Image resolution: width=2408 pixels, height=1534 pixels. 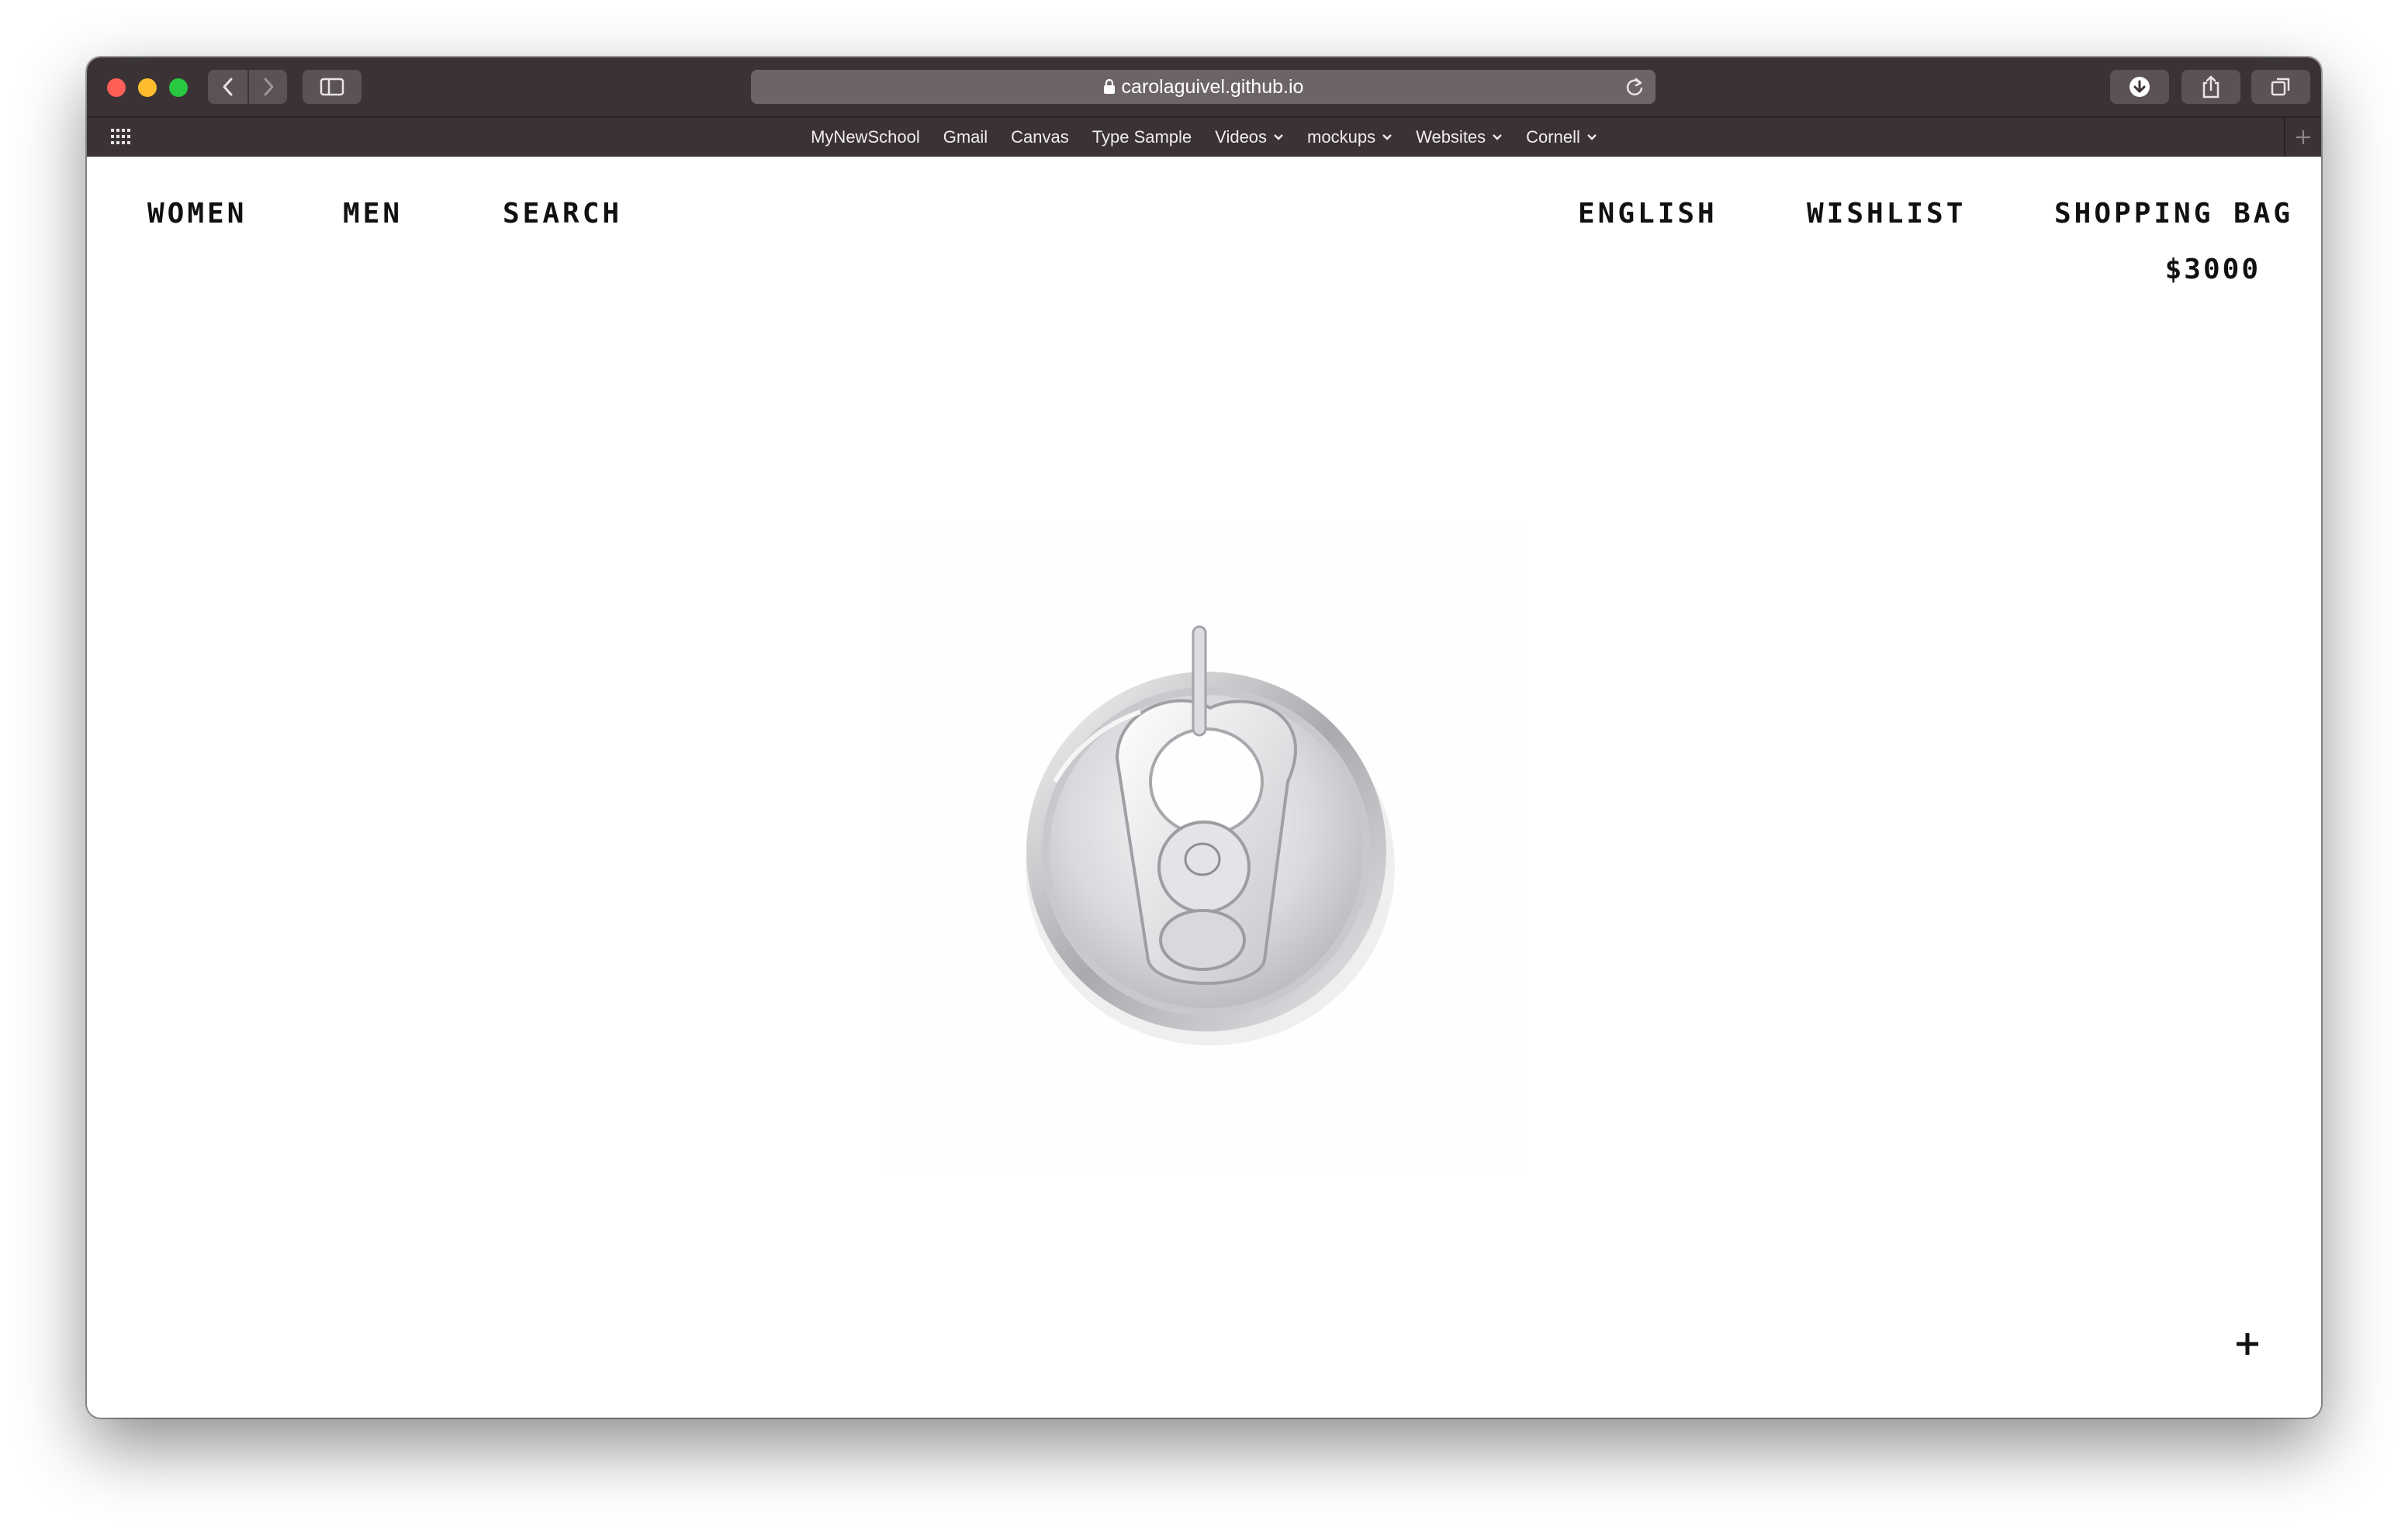 I want to click on nav-men: MEN, so click(x=373, y=214).